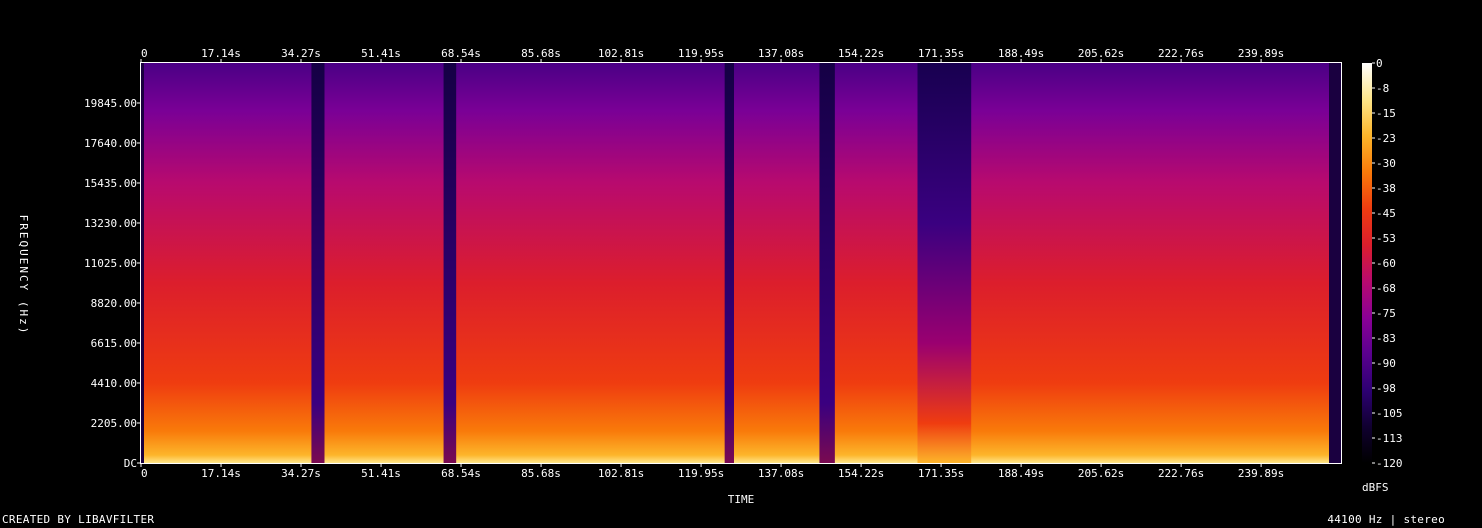  What do you see at coordinates (78, 519) in the screenshot?
I see `footer-credit: CREATED BY LIBAVFILTER` at bounding box center [78, 519].